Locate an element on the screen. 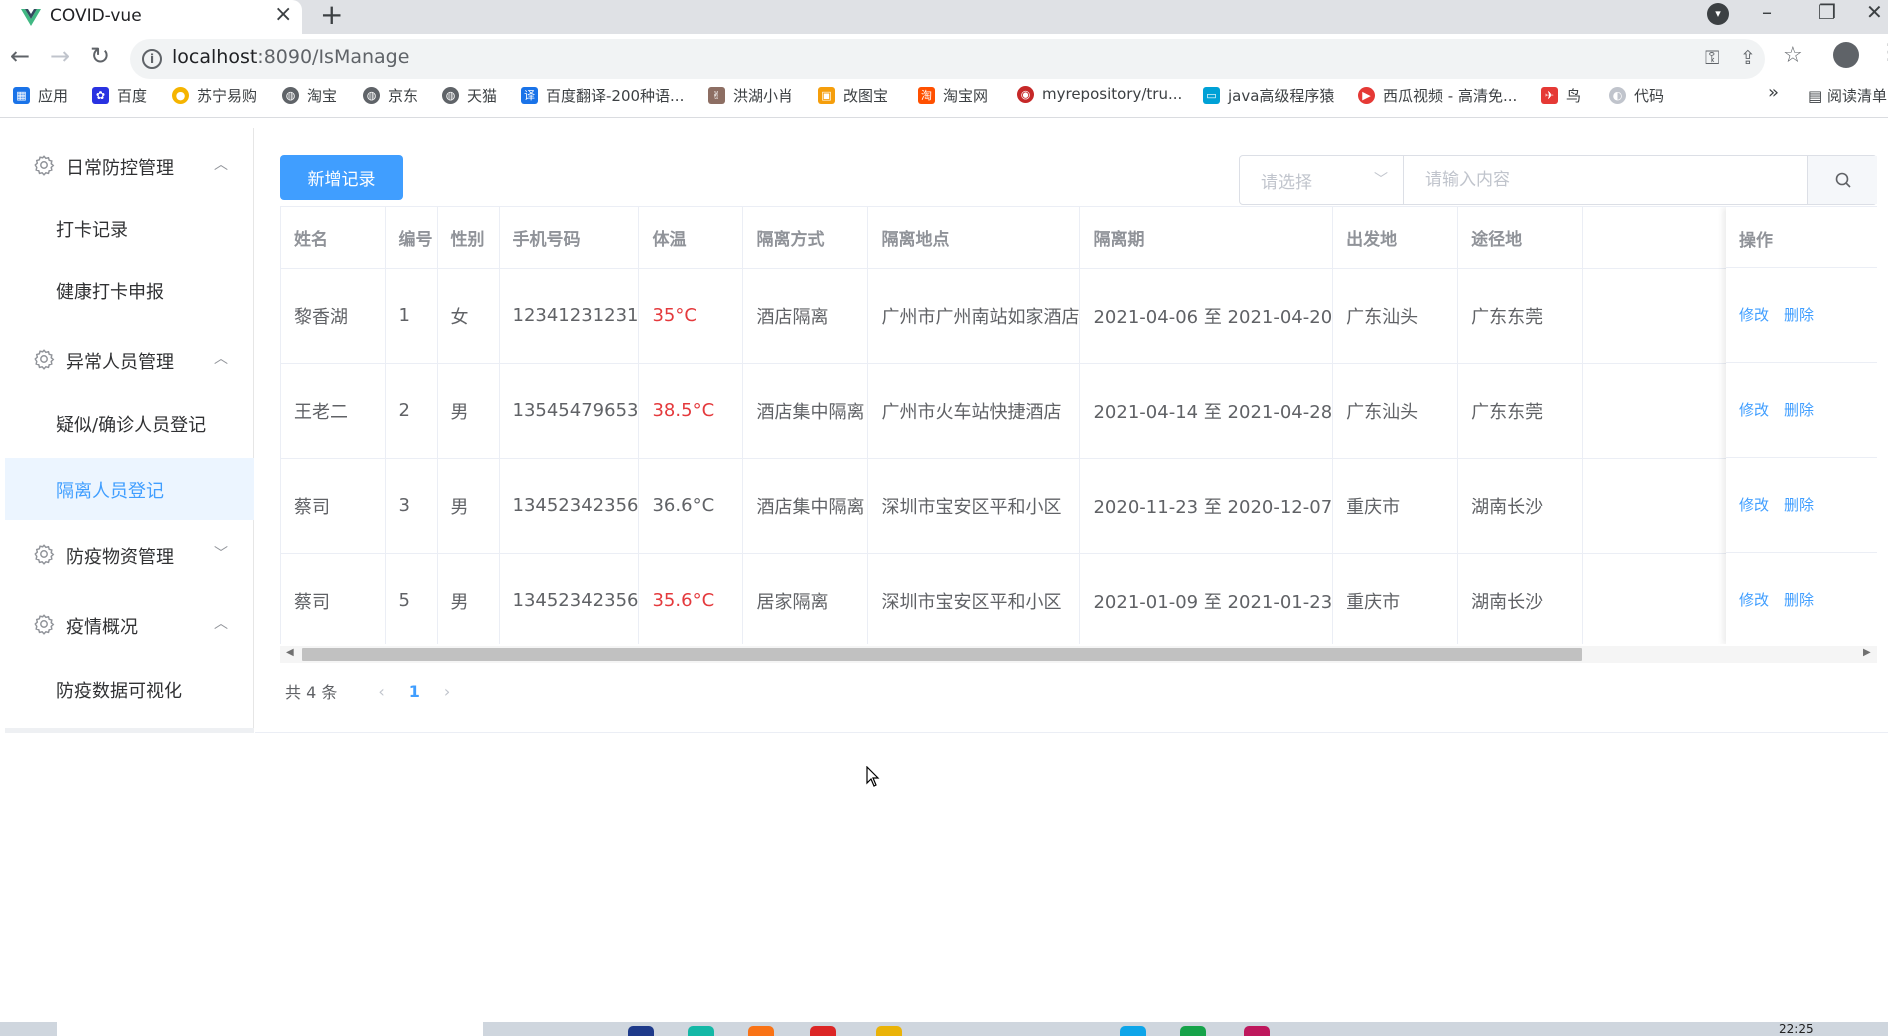 This screenshot has width=1888, height=1036. menu-icon: ⋮ is located at coordinates (1883, 52).